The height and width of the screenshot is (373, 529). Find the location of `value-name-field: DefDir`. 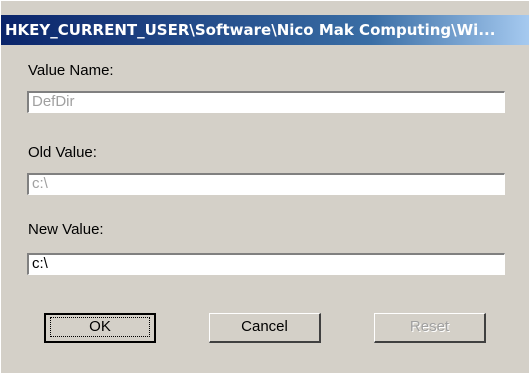

value-name-field: DefDir is located at coordinates (266, 102).